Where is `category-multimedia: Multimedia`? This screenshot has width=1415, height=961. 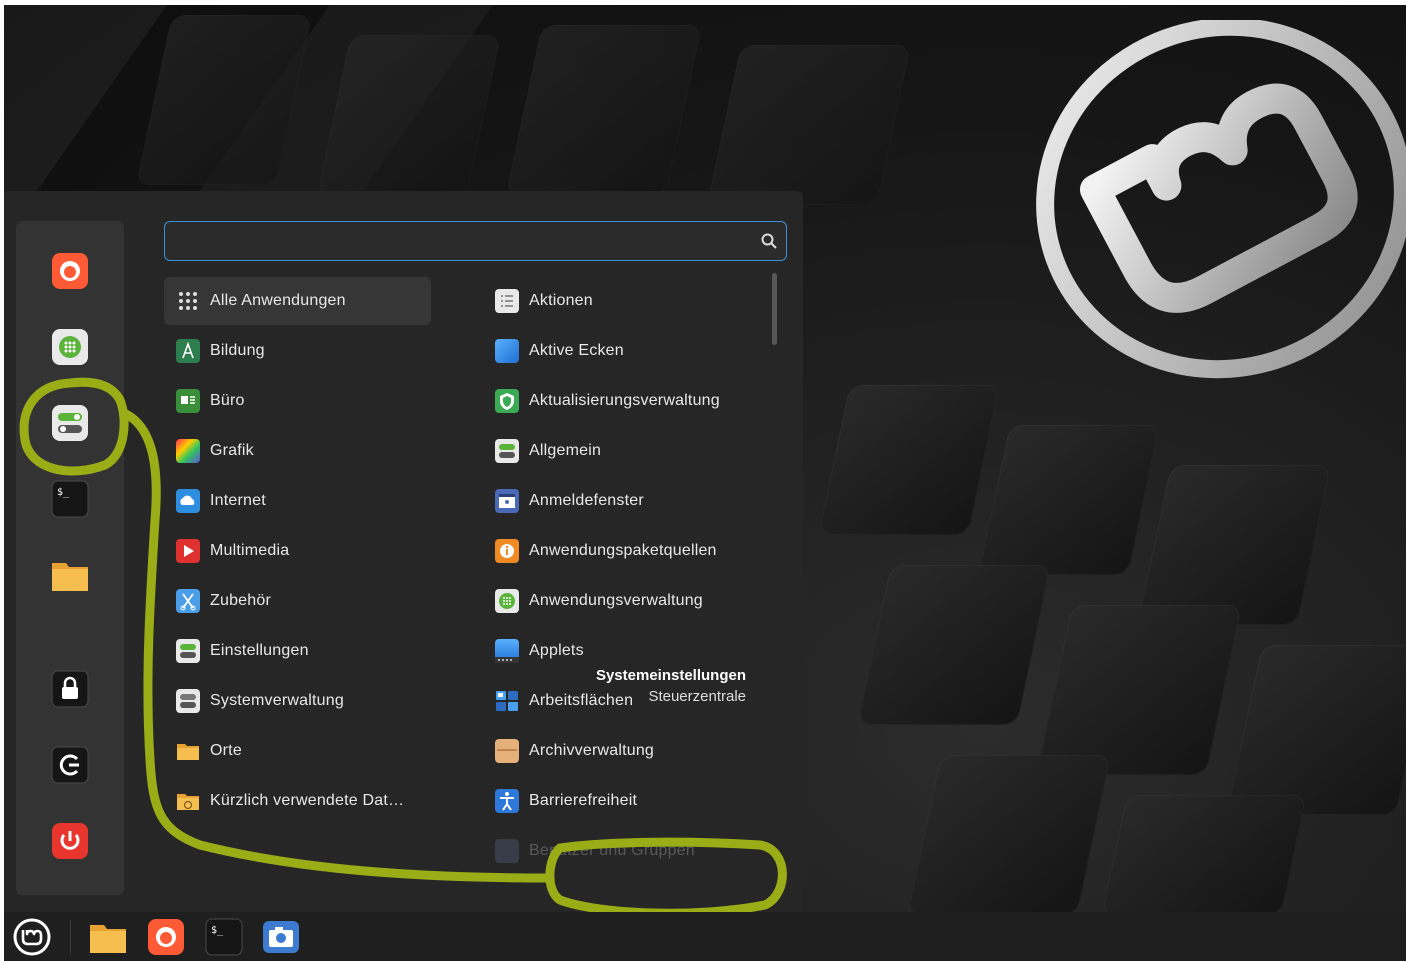
category-multimedia: Multimedia is located at coordinates (297, 551).